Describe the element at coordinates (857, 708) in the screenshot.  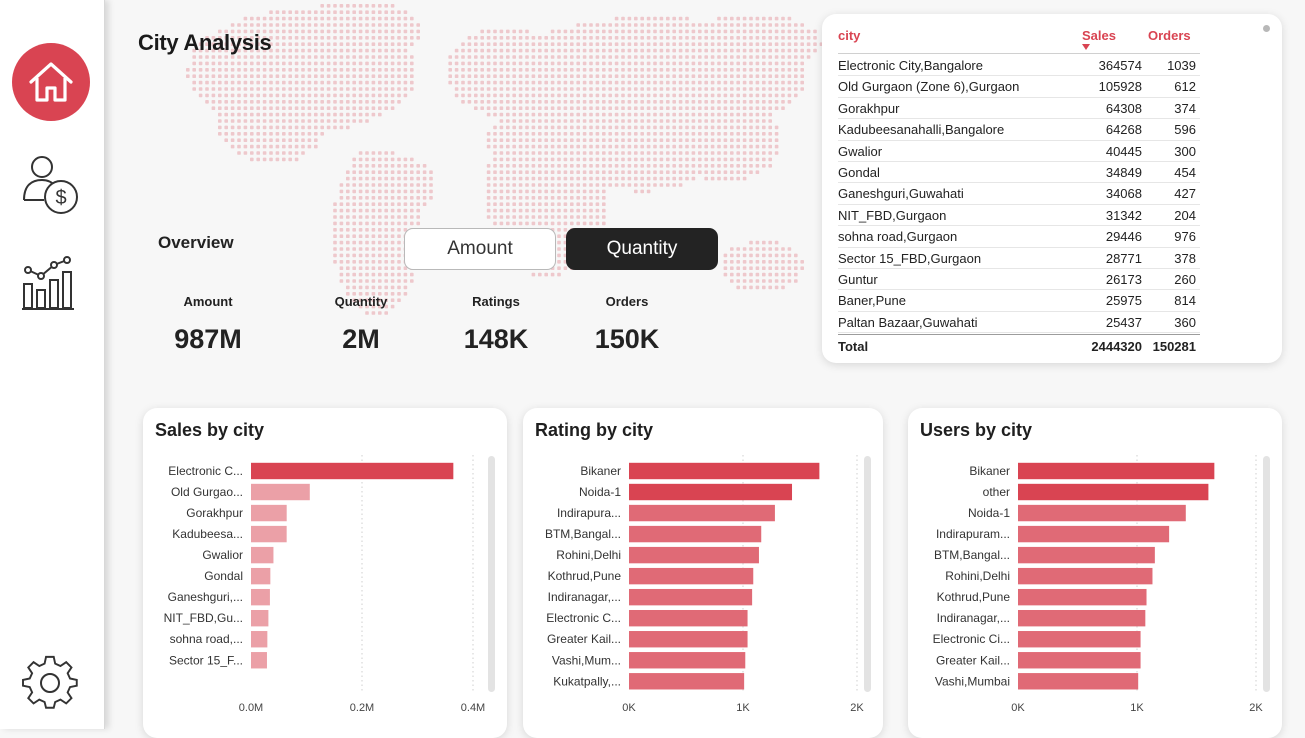
I see `x-tick-label: 2K` at that location.